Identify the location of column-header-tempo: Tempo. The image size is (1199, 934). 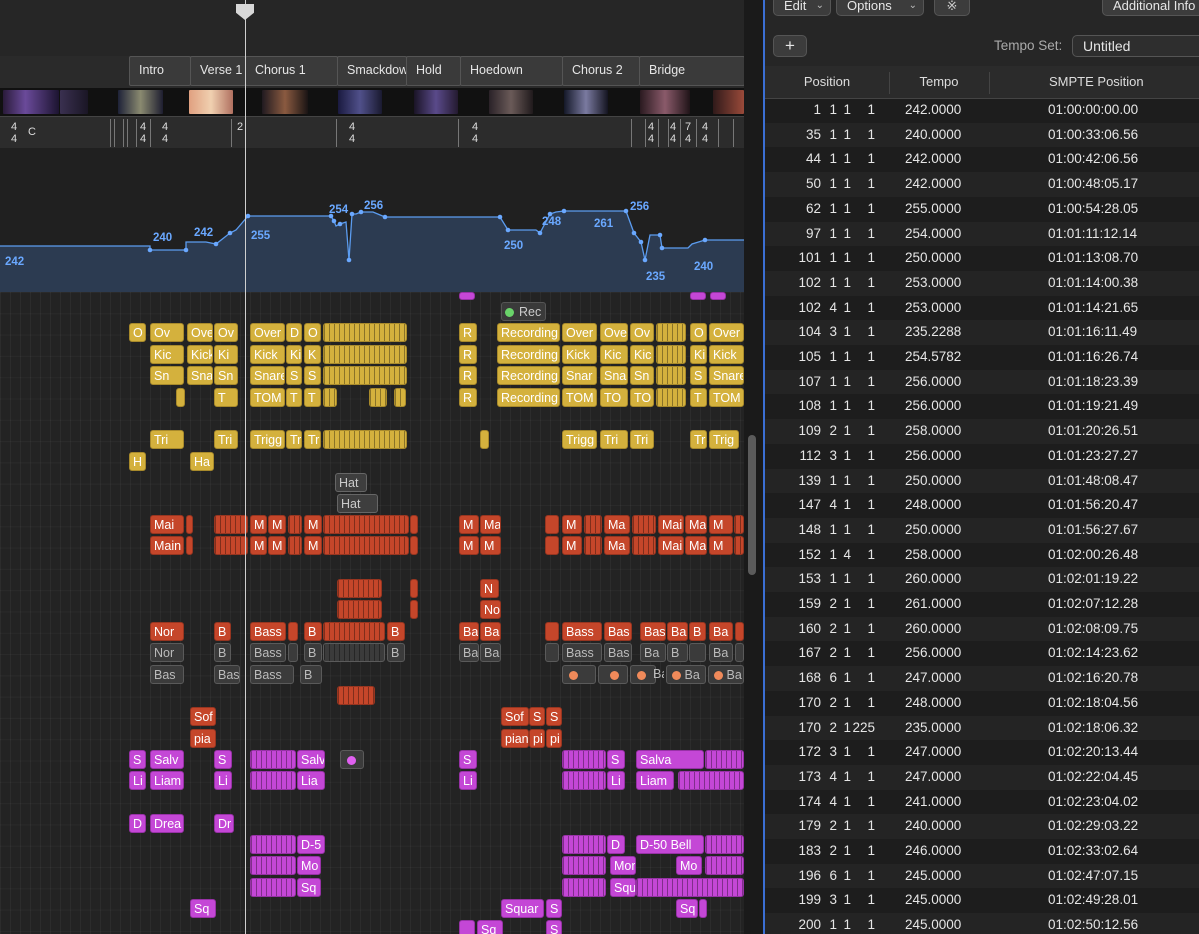
(939, 81).